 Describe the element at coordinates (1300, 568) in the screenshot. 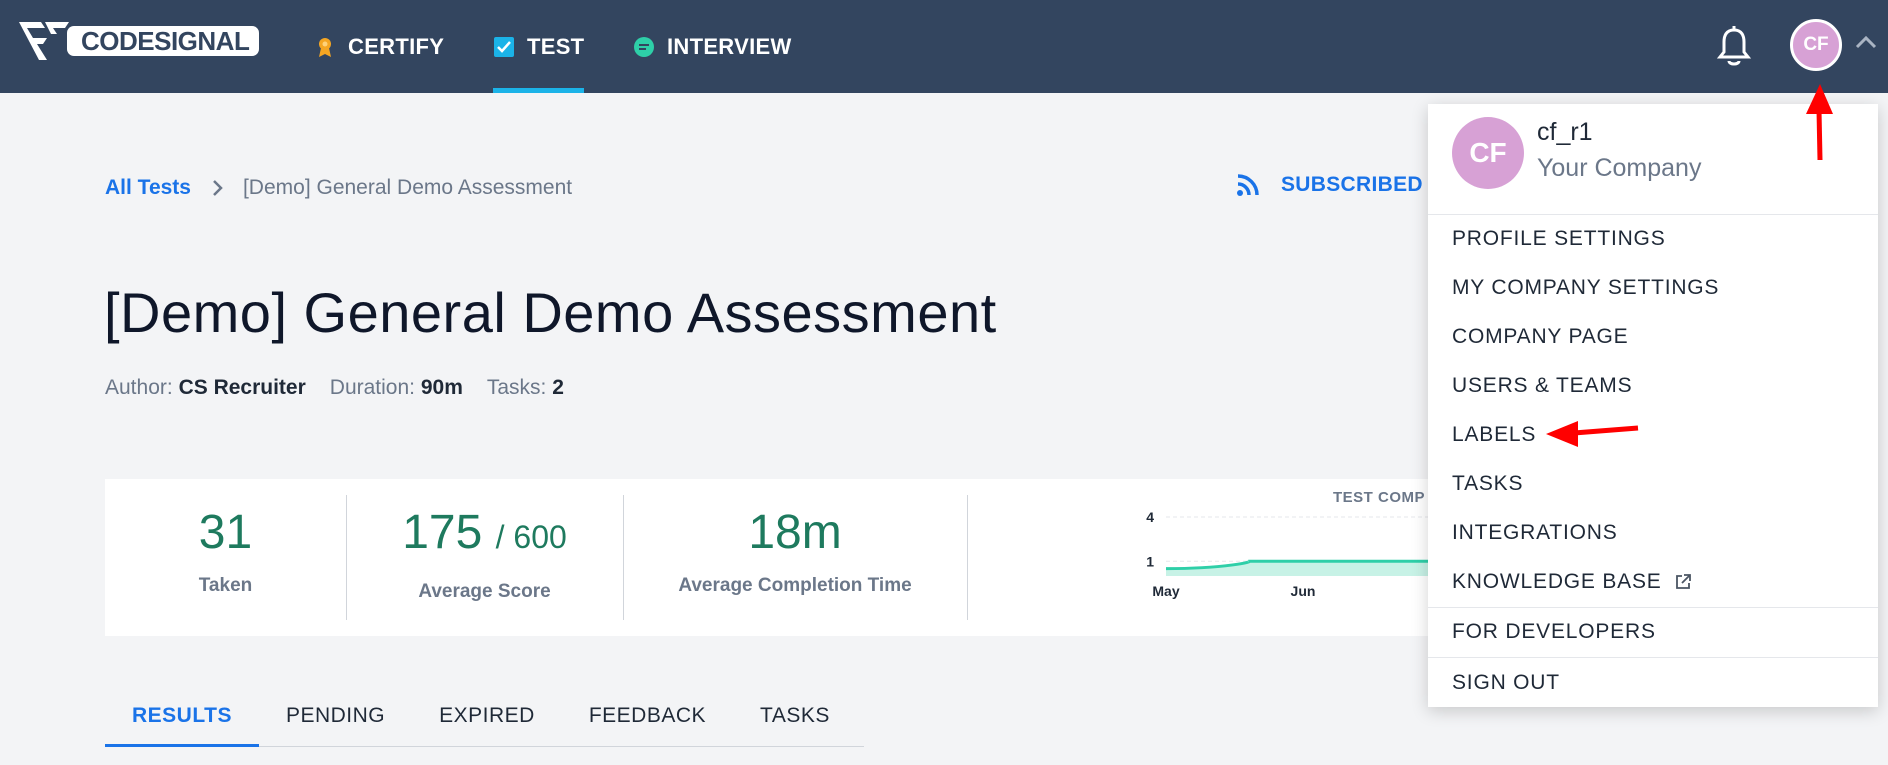

I see `chart-area` at that location.